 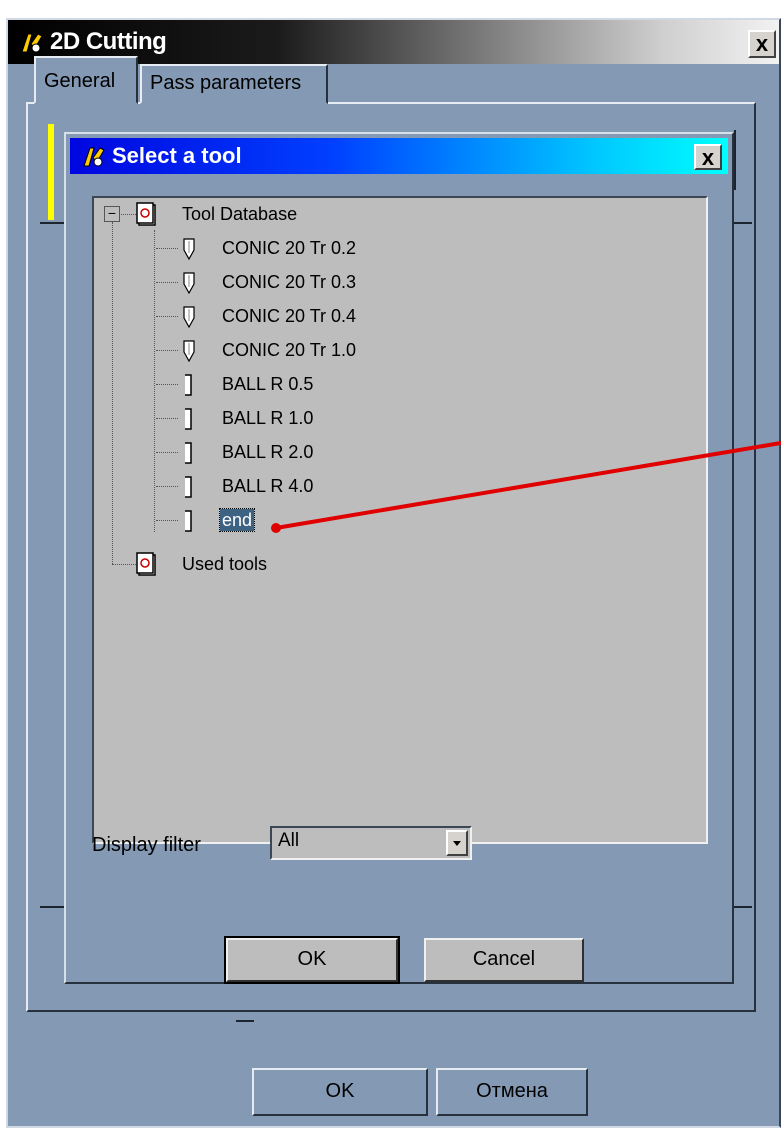 I want to click on dialog-title-bar: Select a tool x, so click(x=399, y=156).